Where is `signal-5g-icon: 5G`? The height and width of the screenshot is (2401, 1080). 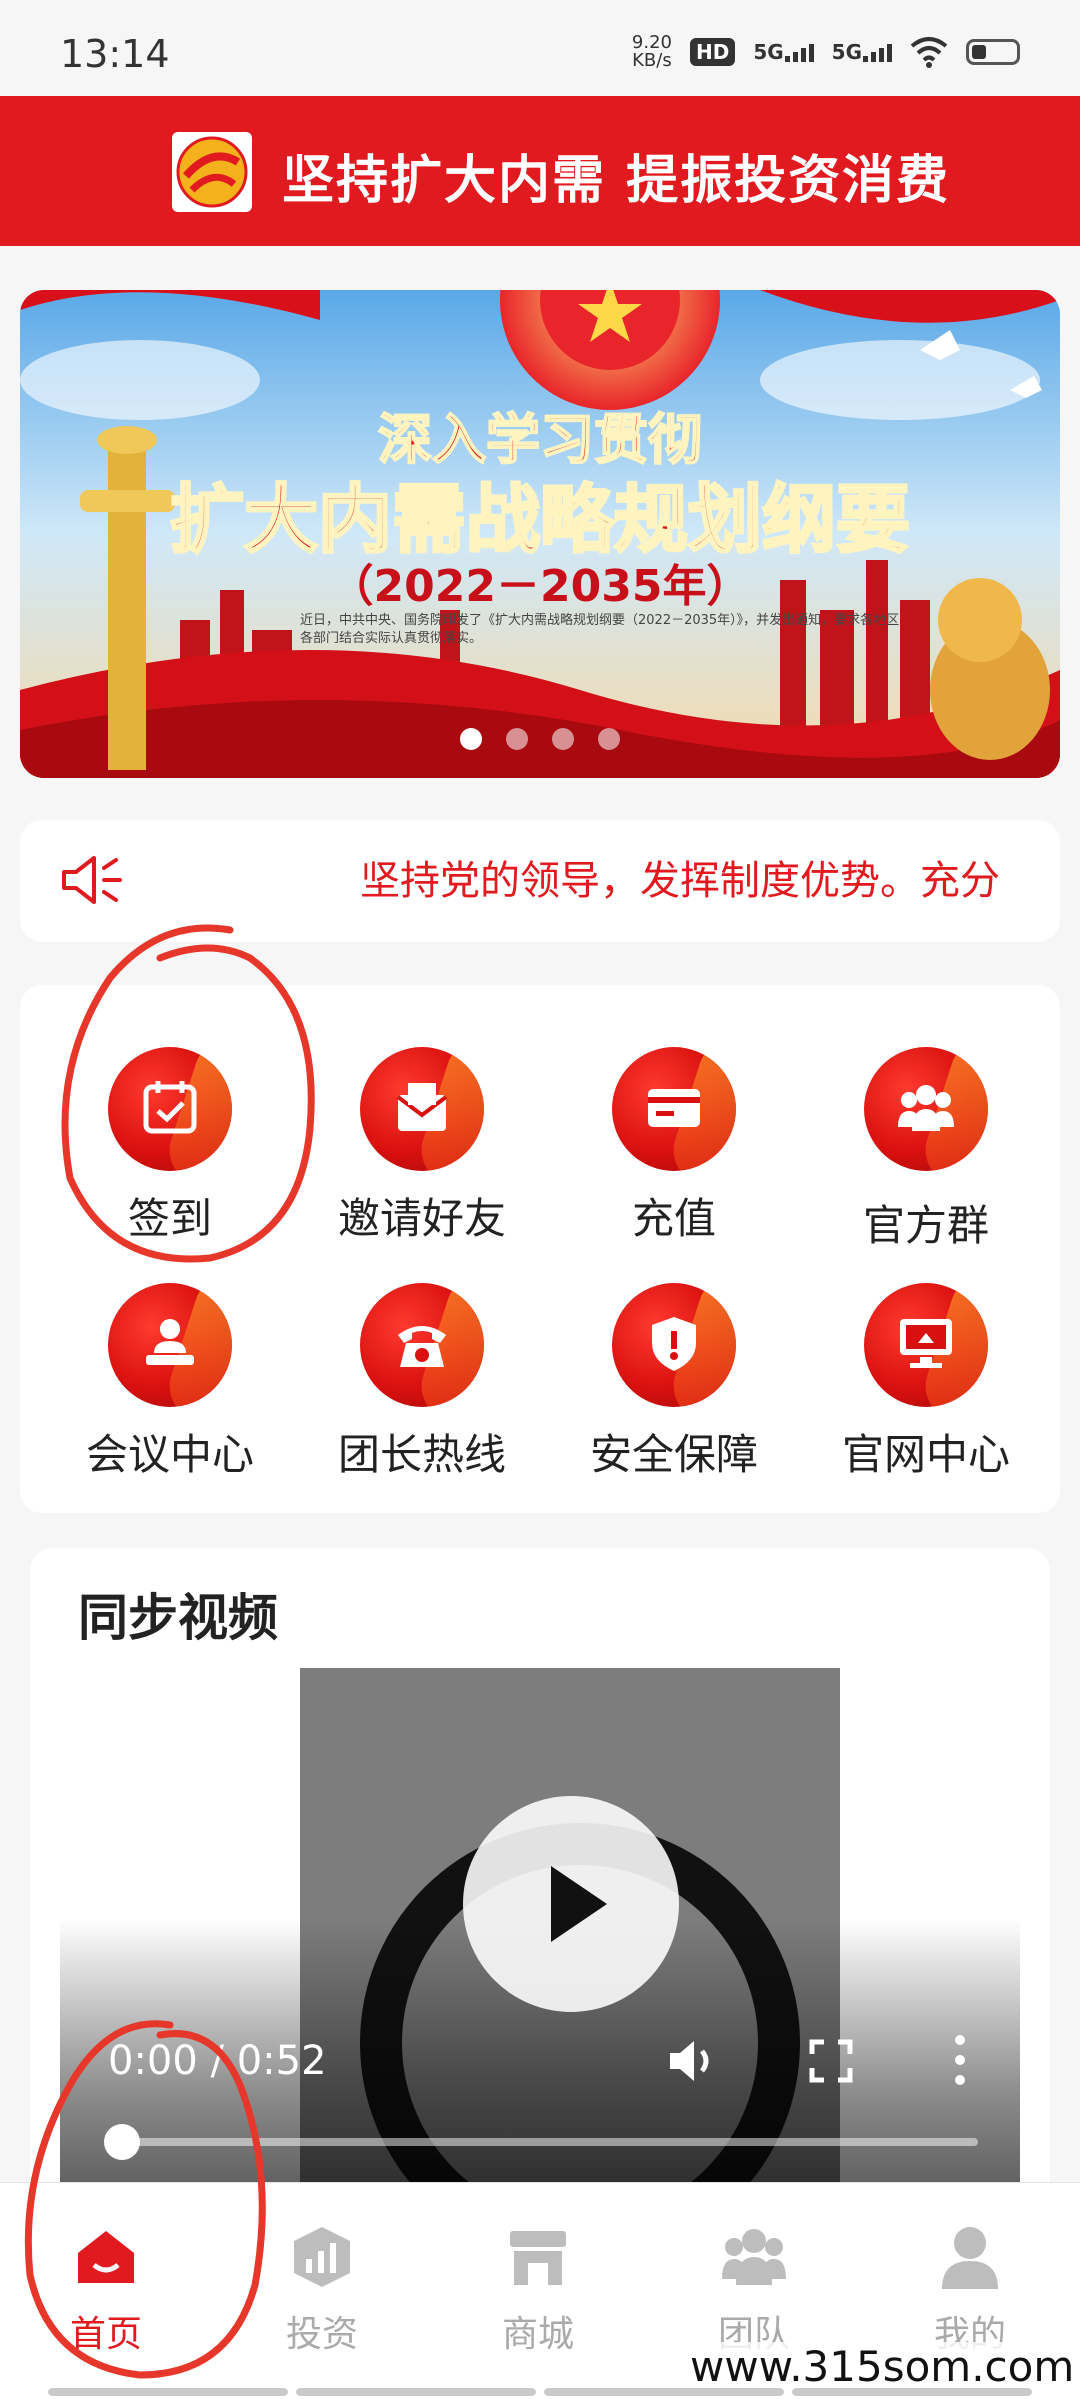
signal-5g-icon: 5G is located at coordinates (783, 52).